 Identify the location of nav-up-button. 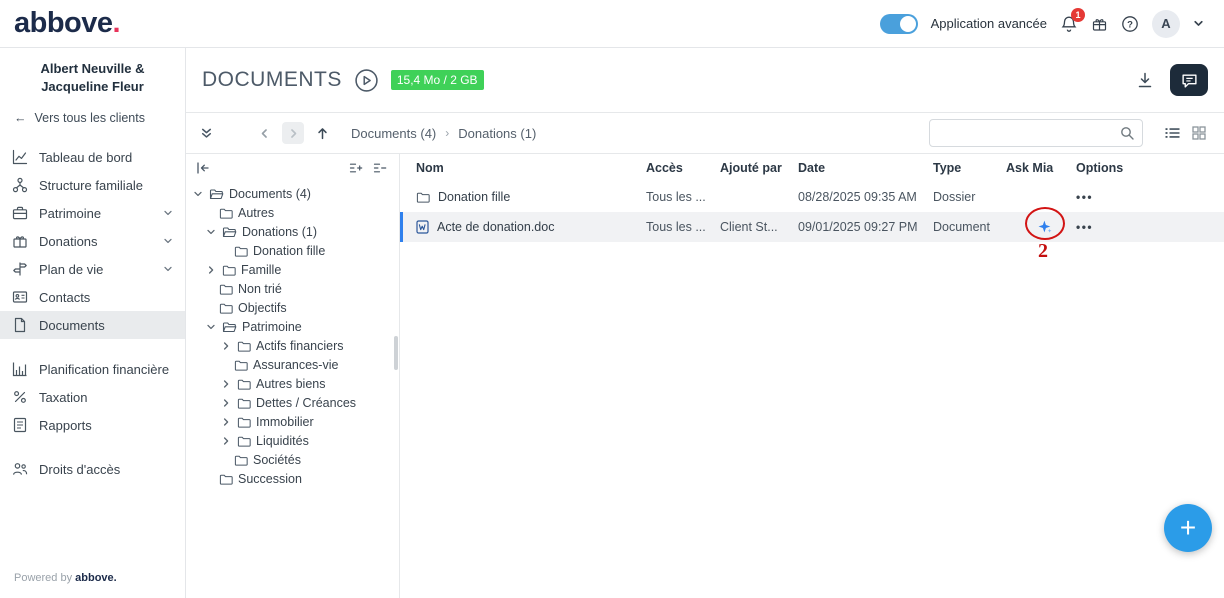
(322, 133).